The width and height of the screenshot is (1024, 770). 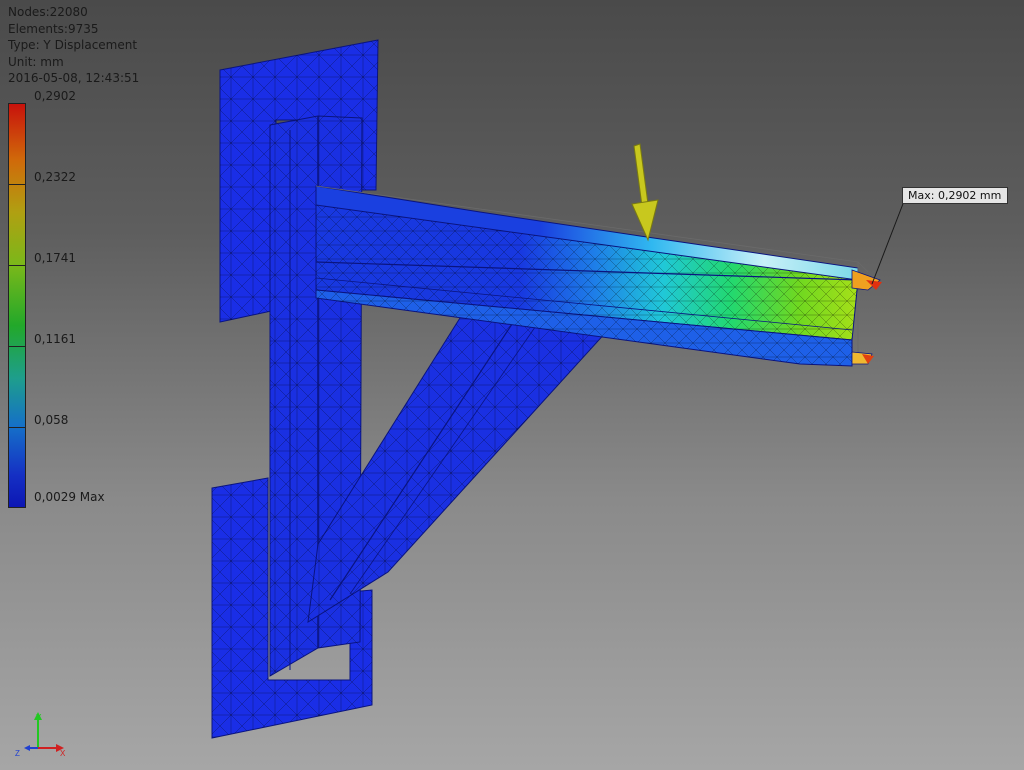 I want to click on axis-x-label: X, so click(x=63, y=753).